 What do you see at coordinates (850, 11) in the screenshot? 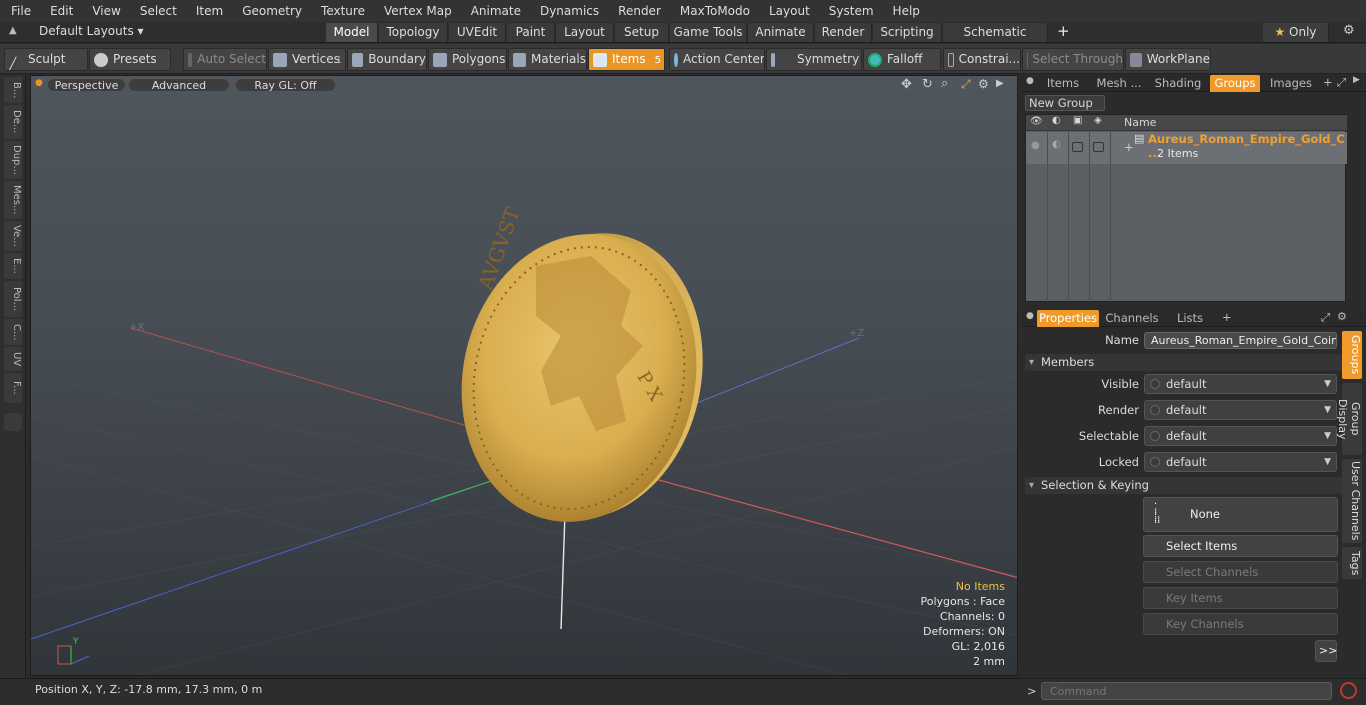
I see `menu-system: System` at bounding box center [850, 11].